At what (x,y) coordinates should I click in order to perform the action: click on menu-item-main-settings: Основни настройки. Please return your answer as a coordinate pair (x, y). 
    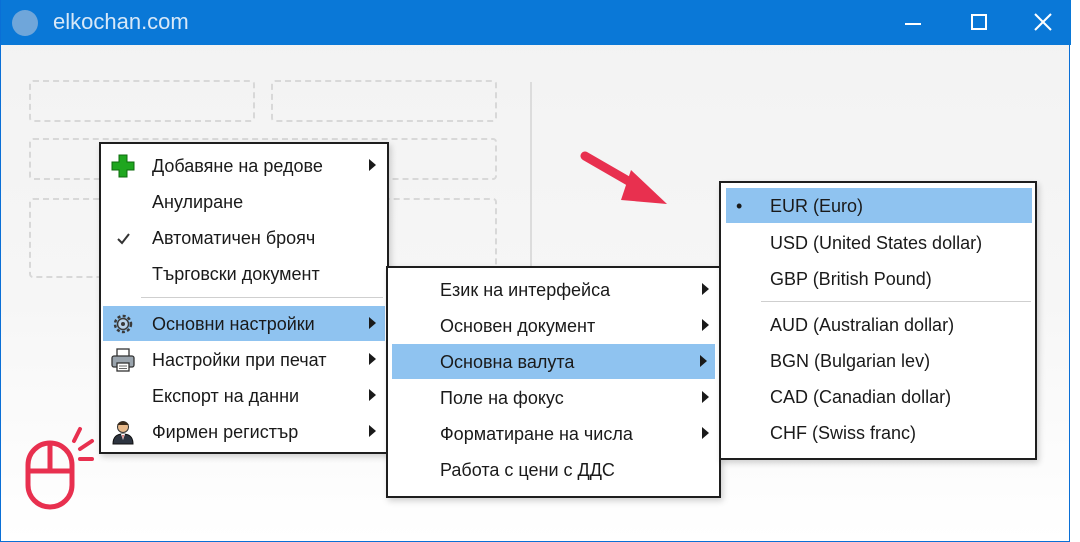
    Looking at the image, I should click on (244, 323).